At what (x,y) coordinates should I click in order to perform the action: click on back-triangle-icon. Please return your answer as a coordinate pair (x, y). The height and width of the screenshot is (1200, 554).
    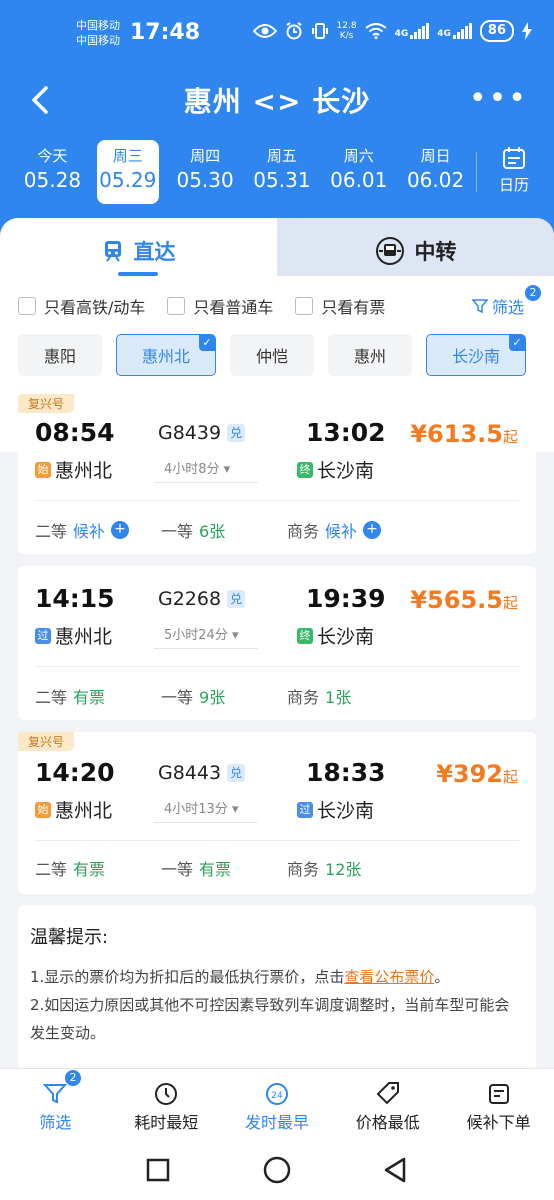
    Looking at the image, I should click on (395, 1170).